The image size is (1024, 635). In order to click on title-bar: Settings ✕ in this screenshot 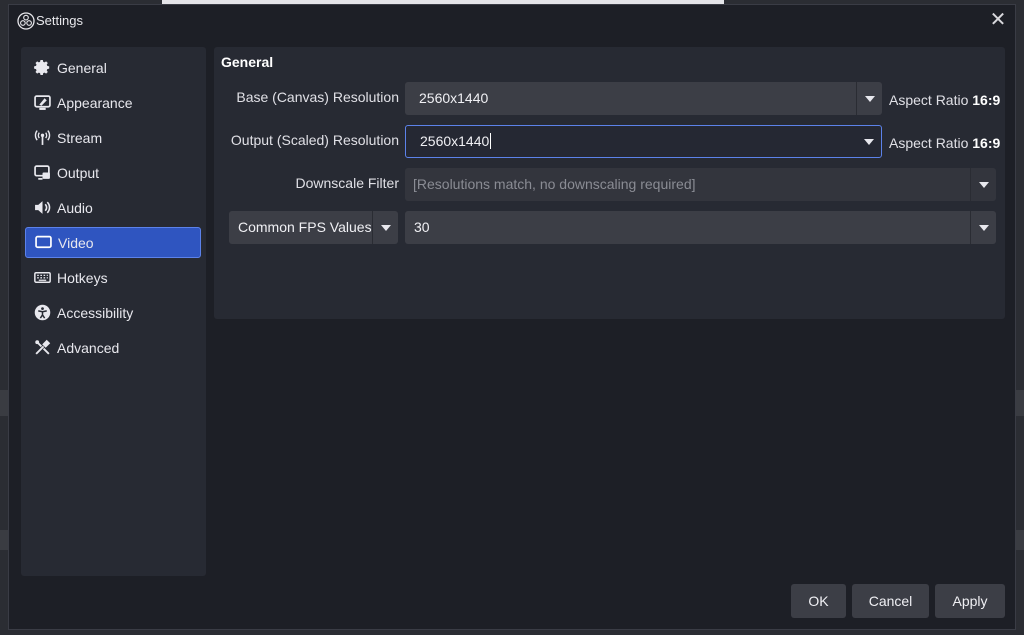, I will do `click(512, 21)`.